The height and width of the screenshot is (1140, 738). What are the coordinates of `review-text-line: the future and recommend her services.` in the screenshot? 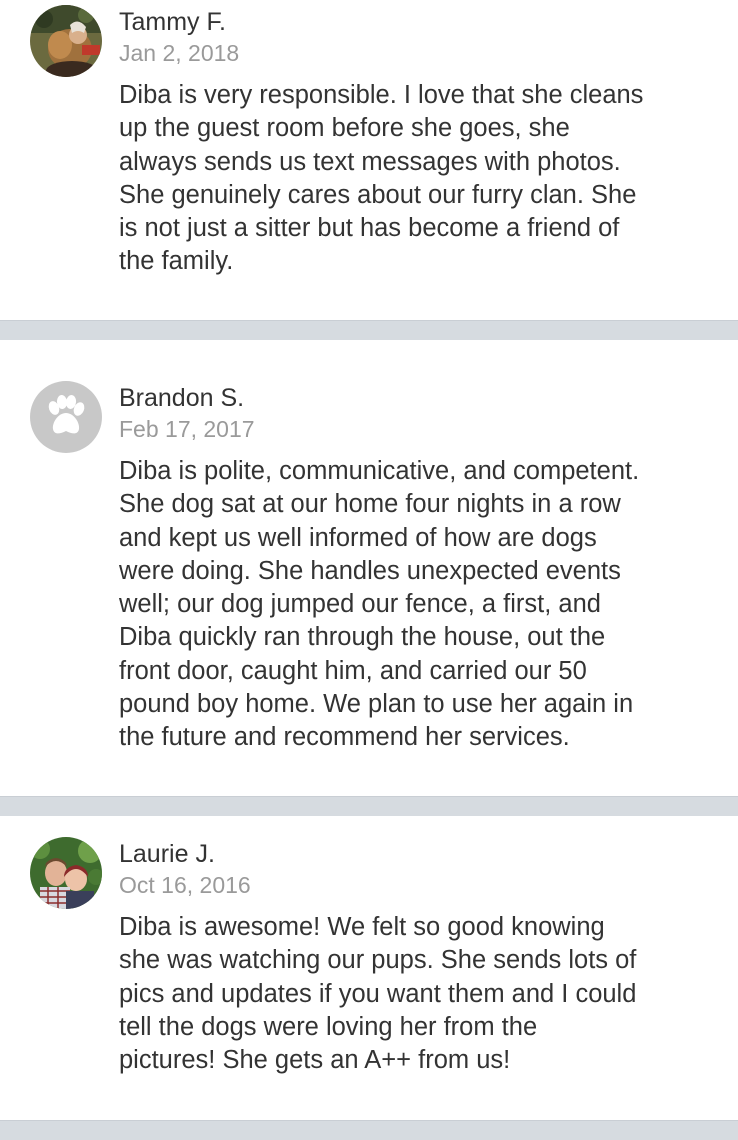 It's located at (344, 737).